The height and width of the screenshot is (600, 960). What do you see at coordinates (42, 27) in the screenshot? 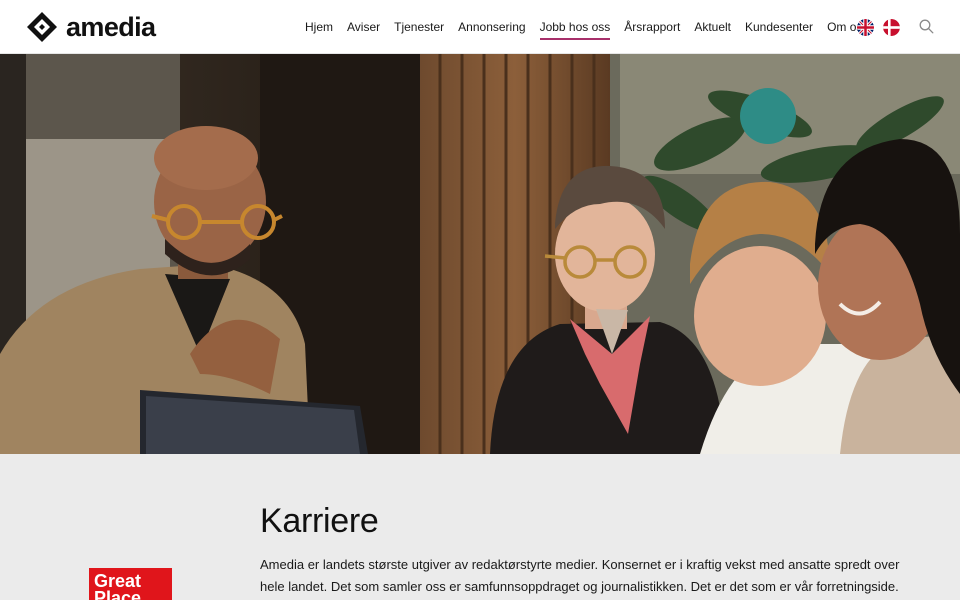
I see `amedia-logo-icon` at bounding box center [42, 27].